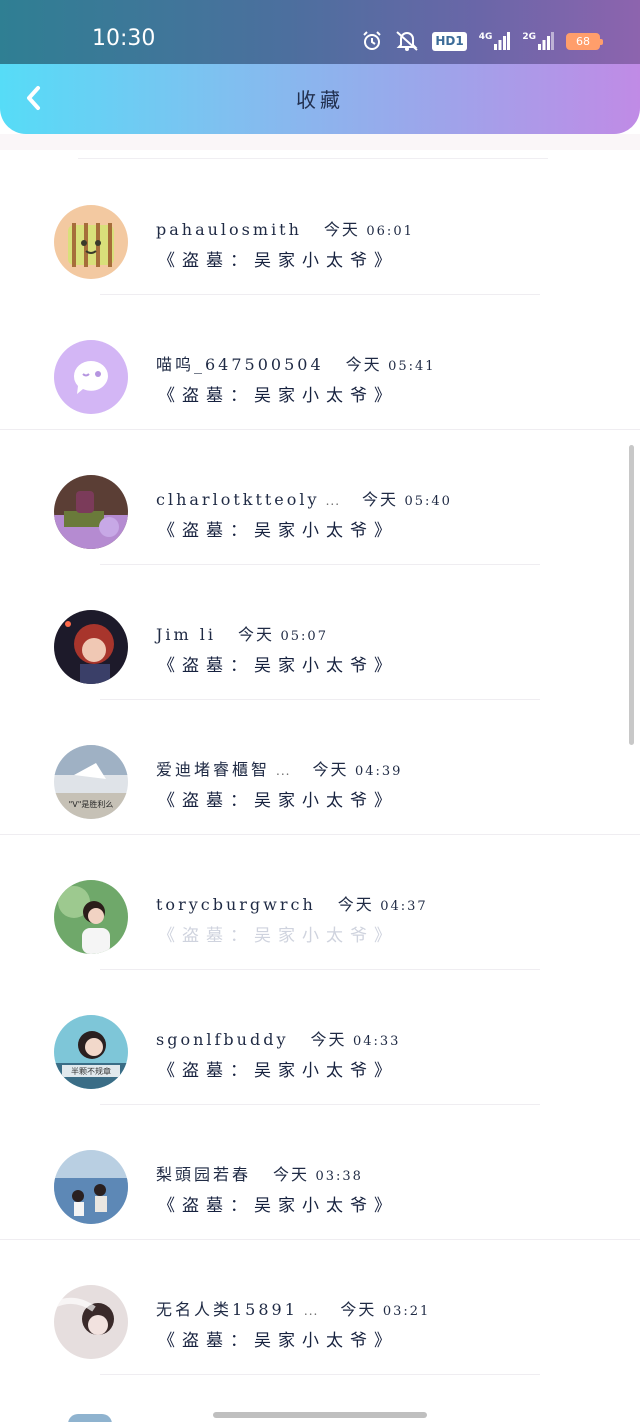  I want to click on user-avatar: "V"是胜利么, so click(91, 782).